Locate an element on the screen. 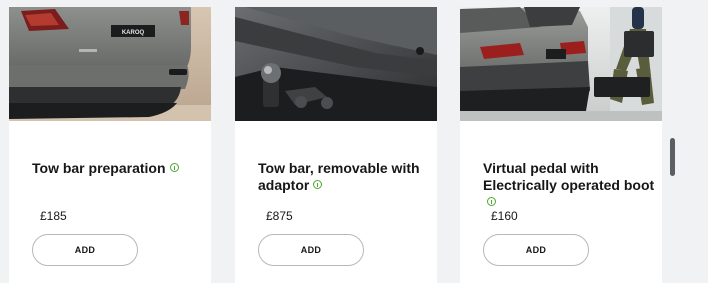  image-badge-text: KAROQ is located at coordinates (133, 33).